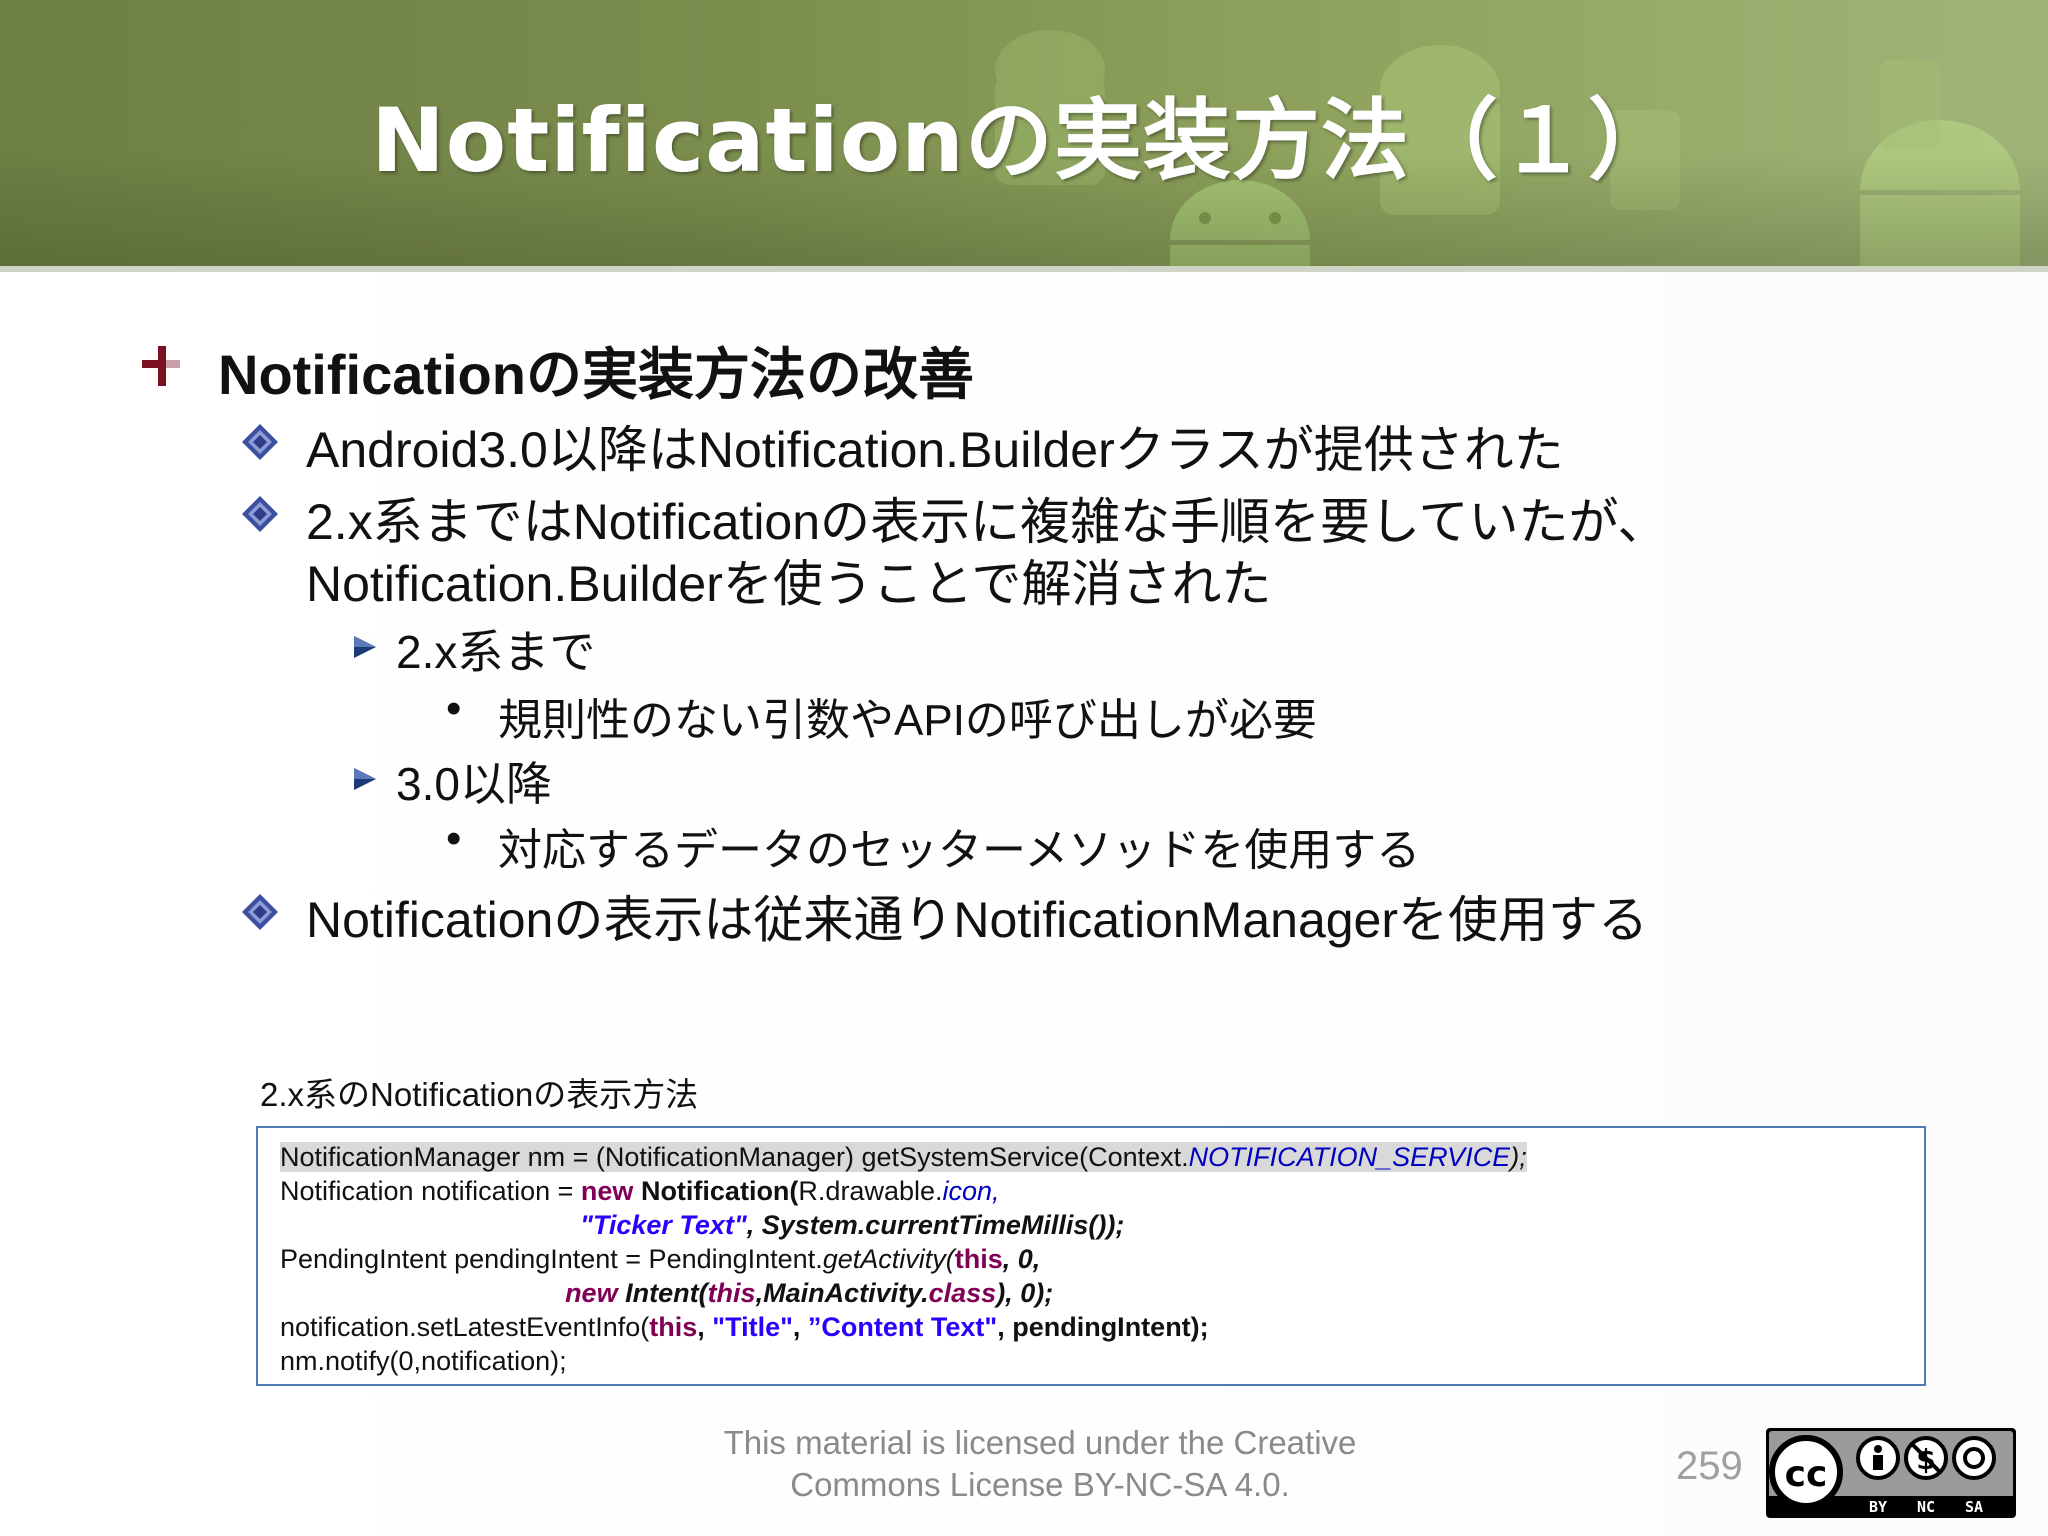 This screenshot has width=2048, height=1536. What do you see at coordinates (1926, 1507) in the screenshot?
I see `svg-text: NC` at bounding box center [1926, 1507].